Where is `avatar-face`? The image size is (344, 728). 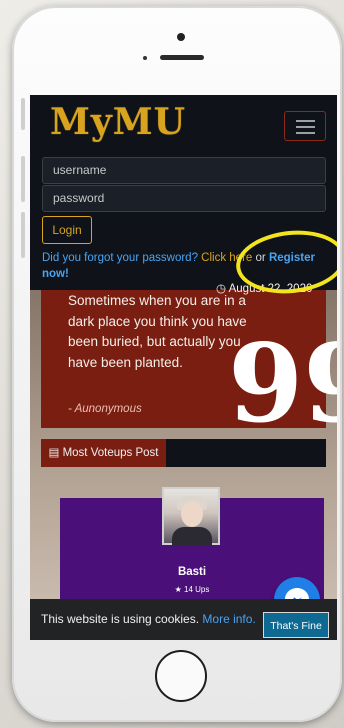 avatar-face is located at coordinates (192, 514).